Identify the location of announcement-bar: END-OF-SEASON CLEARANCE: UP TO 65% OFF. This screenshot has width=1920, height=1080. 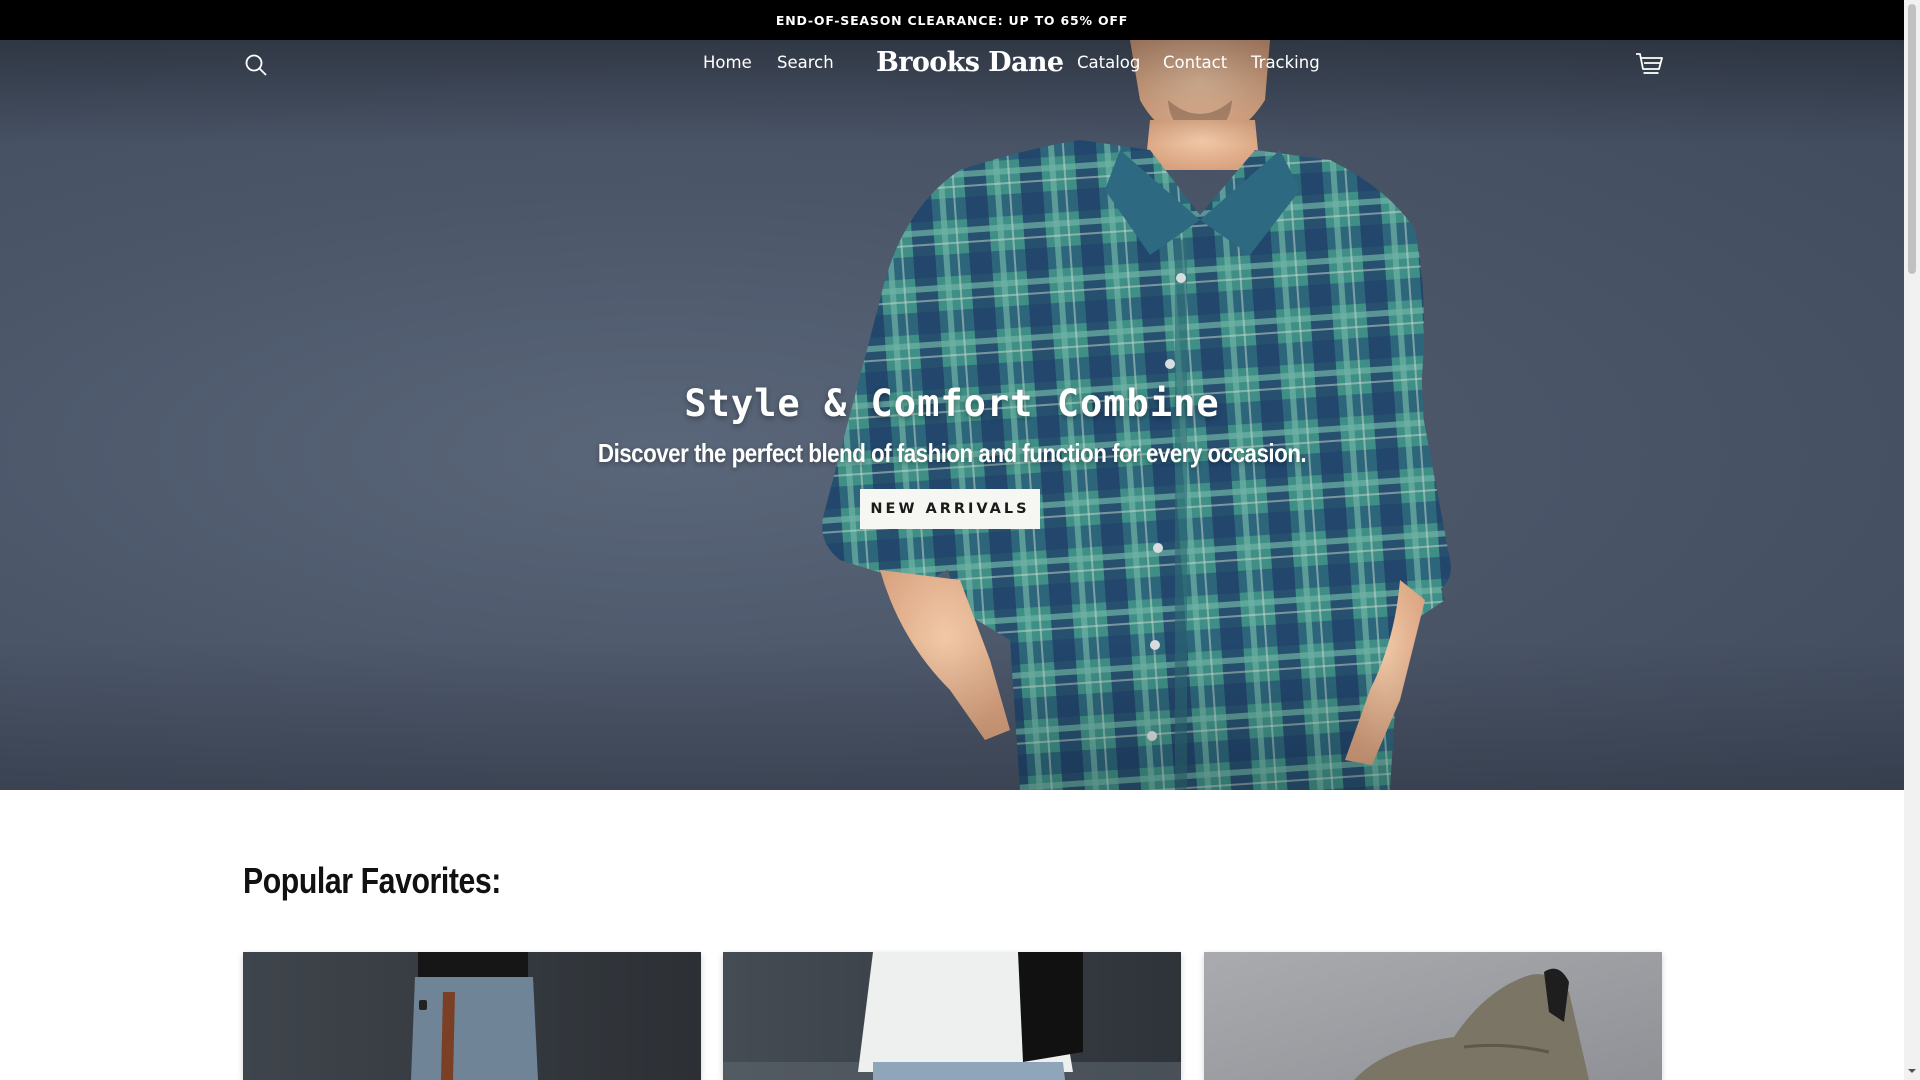
(952, 20).